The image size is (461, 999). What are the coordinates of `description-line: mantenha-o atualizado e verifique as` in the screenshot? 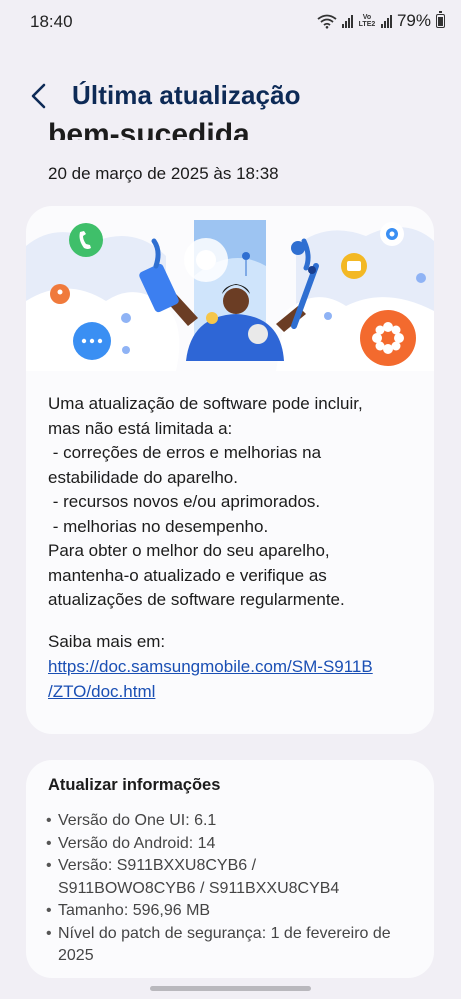 It's located at (187, 575).